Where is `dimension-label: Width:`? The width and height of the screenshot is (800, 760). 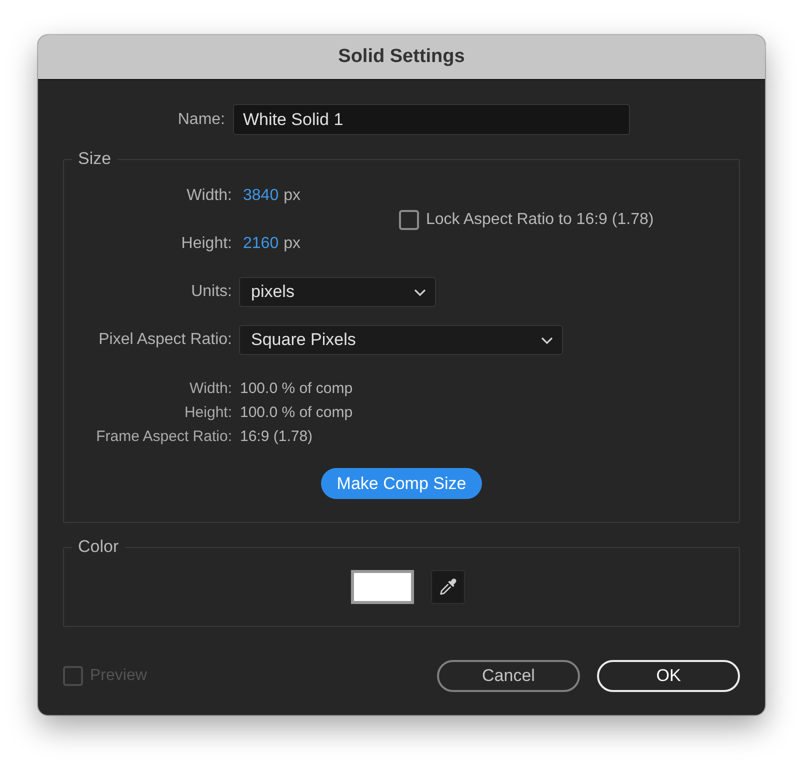 dimension-label: Width: is located at coordinates (209, 196).